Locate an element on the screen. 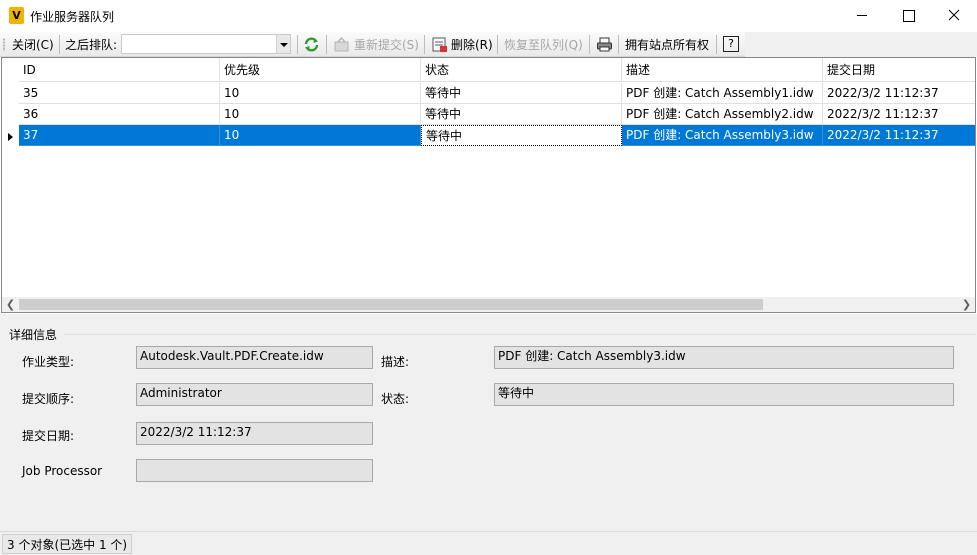 The height and width of the screenshot is (555, 977). column-header-status: 状态 is located at coordinates (521, 70).